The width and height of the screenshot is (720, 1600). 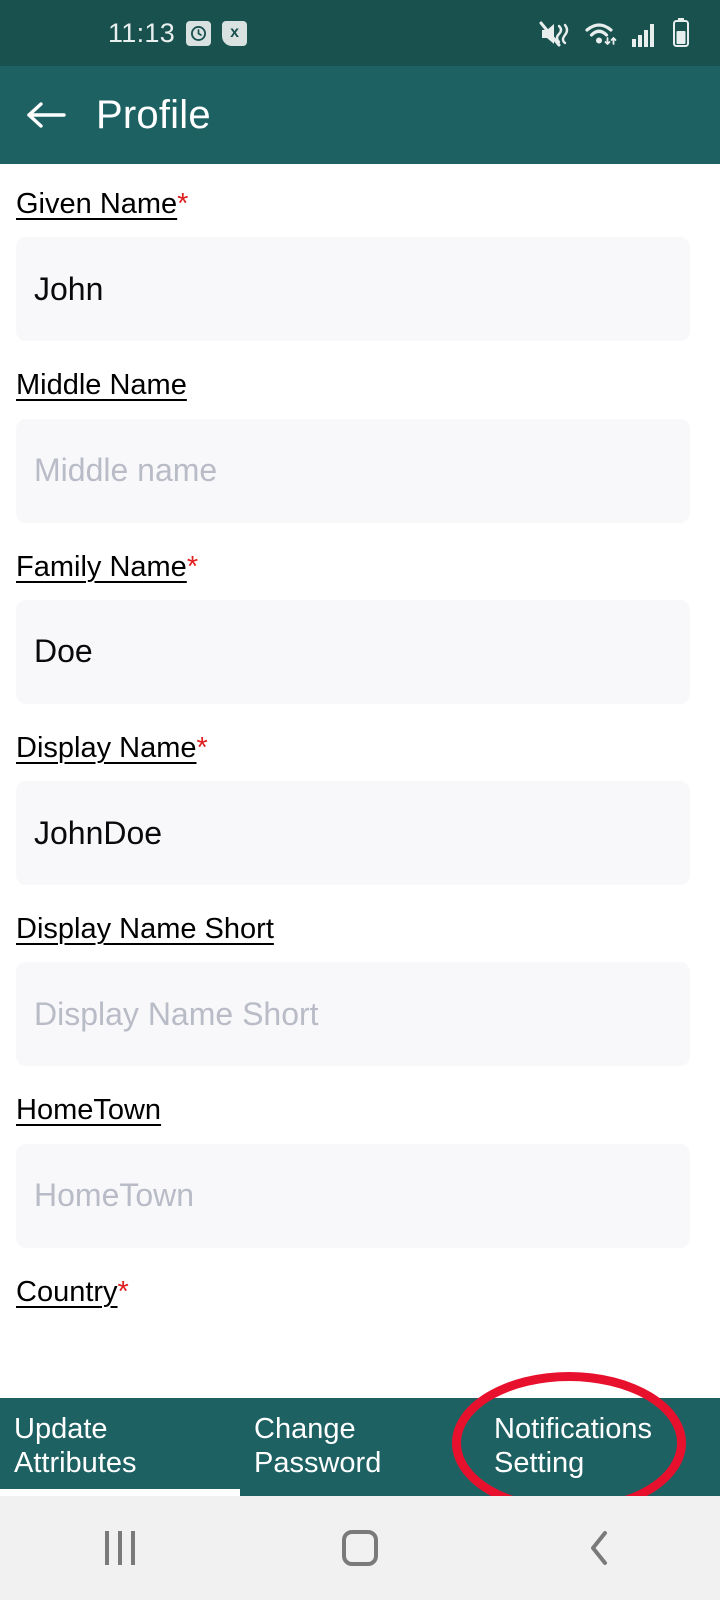 I want to click on middle-name-input: Middle name, so click(x=353, y=470).